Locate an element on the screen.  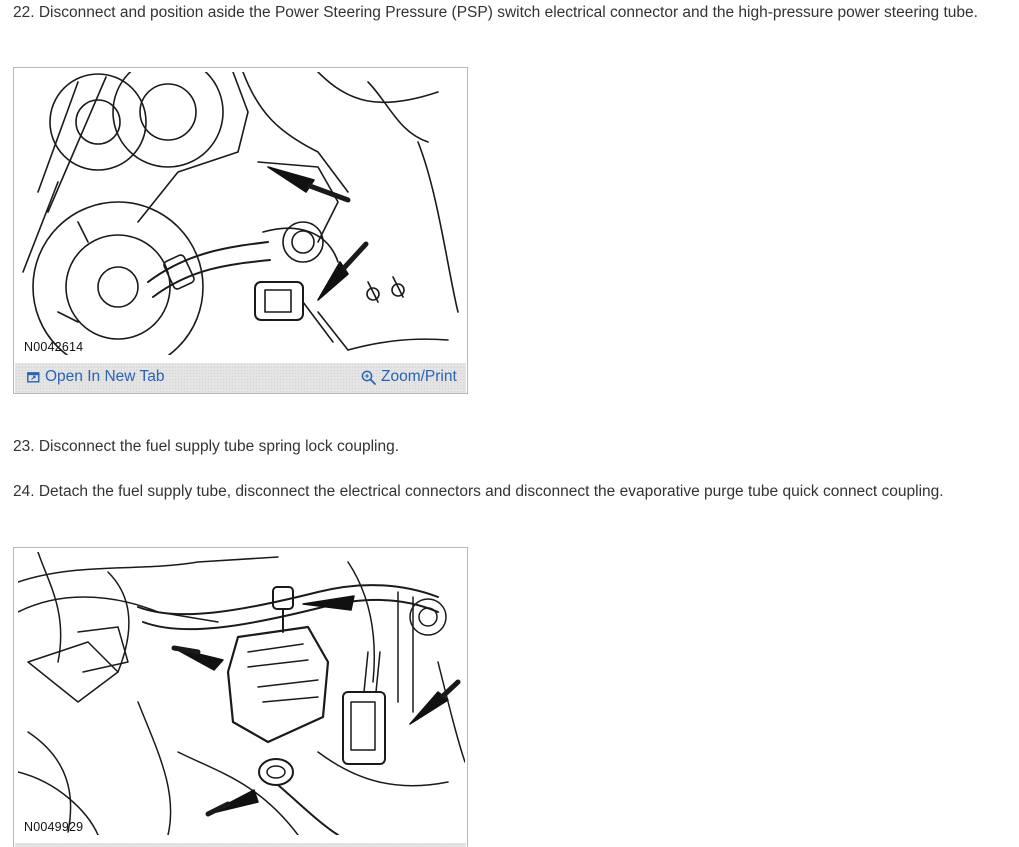
magnifier-icon is located at coordinates (368, 377).